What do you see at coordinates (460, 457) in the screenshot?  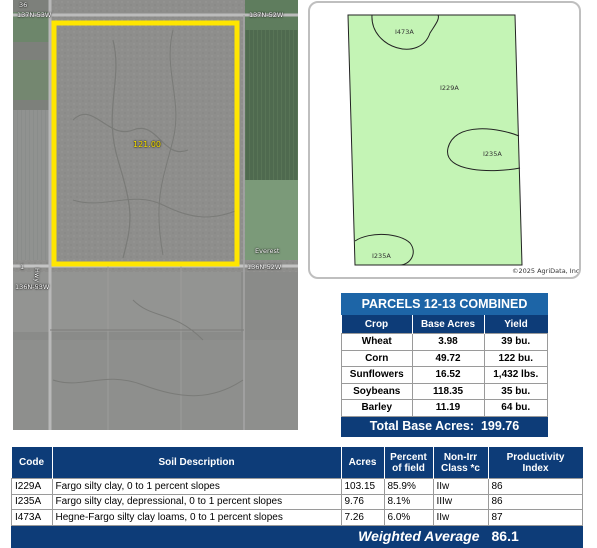 I see `header-line: Non-Irr` at bounding box center [460, 457].